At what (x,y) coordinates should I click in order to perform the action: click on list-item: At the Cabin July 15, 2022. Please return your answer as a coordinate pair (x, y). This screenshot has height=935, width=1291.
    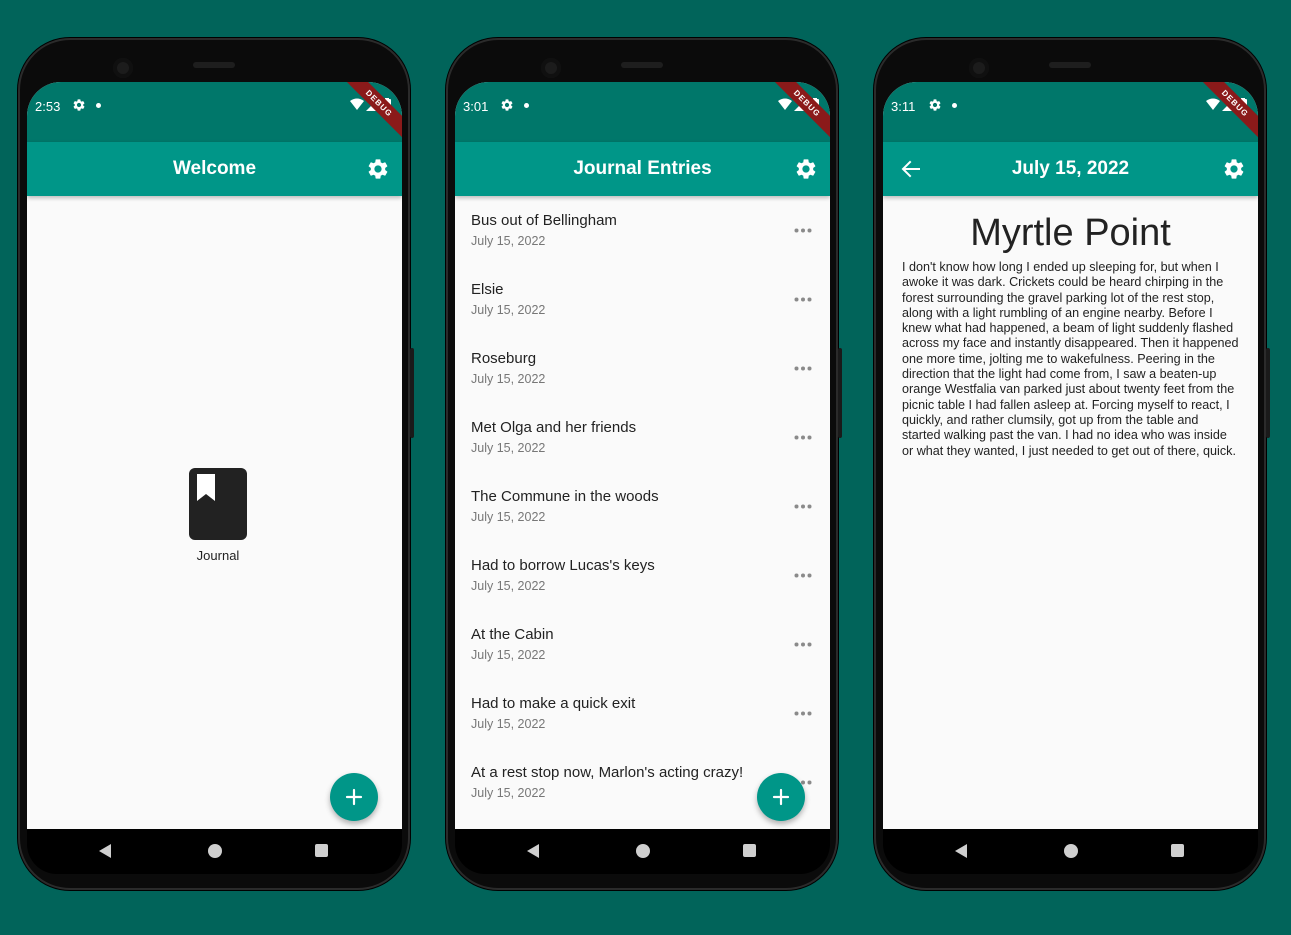
    Looking at the image, I should click on (642, 644).